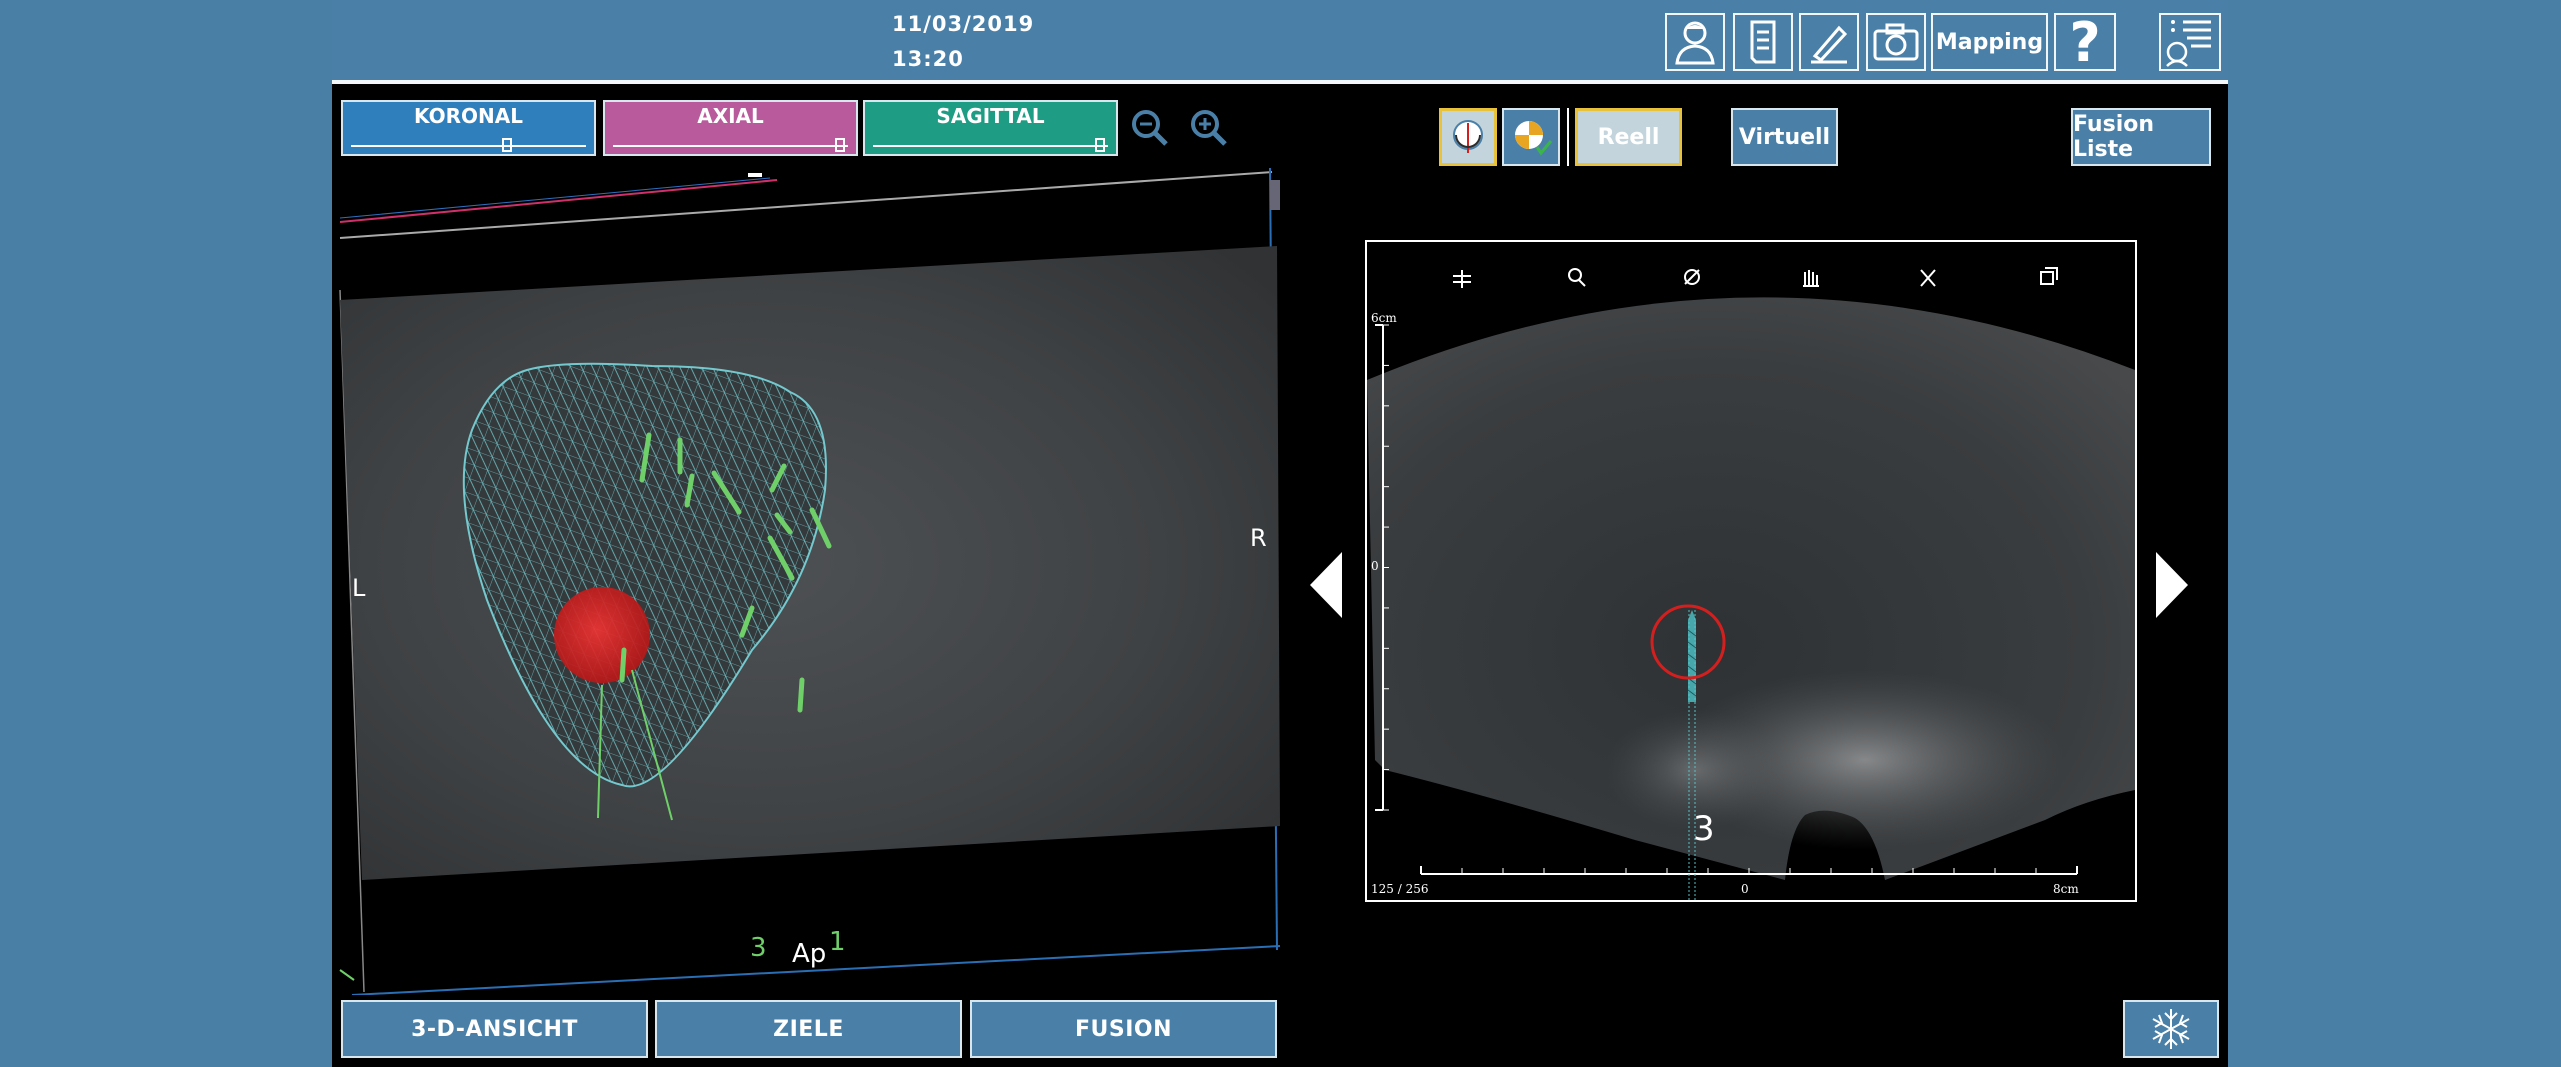  I want to click on koronal-slider-thumb, so click(507, 145).